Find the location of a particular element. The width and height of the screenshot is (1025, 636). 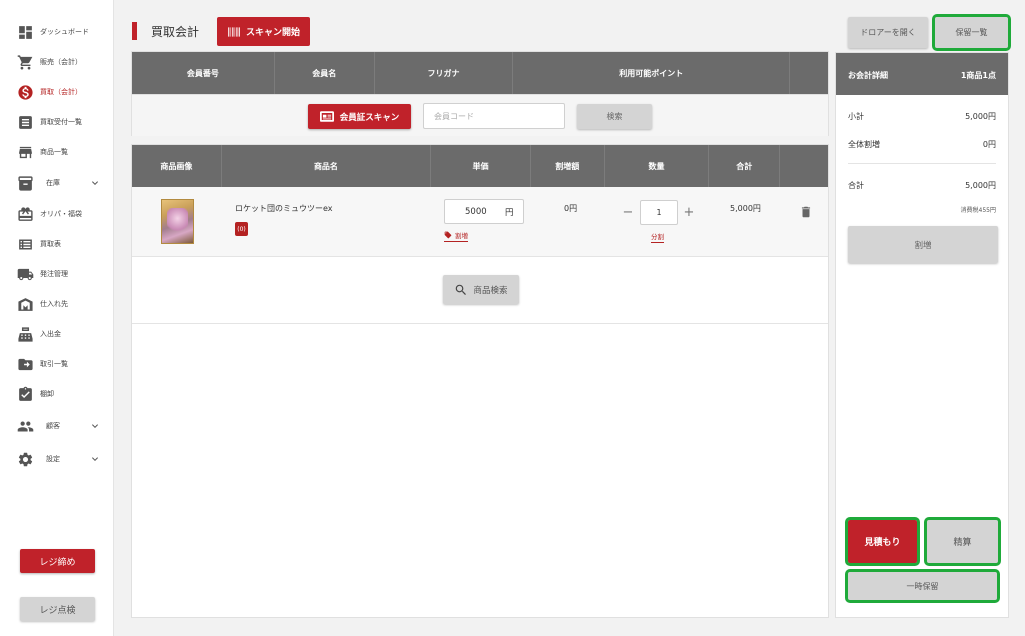

column-header: 会員名 is located at coordinates (325, 73).